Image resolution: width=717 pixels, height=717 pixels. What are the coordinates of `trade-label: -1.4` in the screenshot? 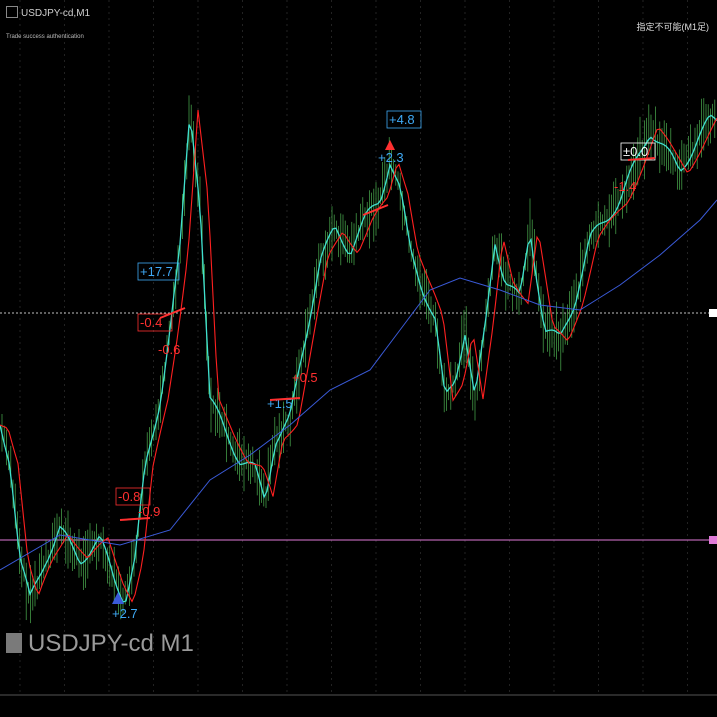 It's located at (625, 186).